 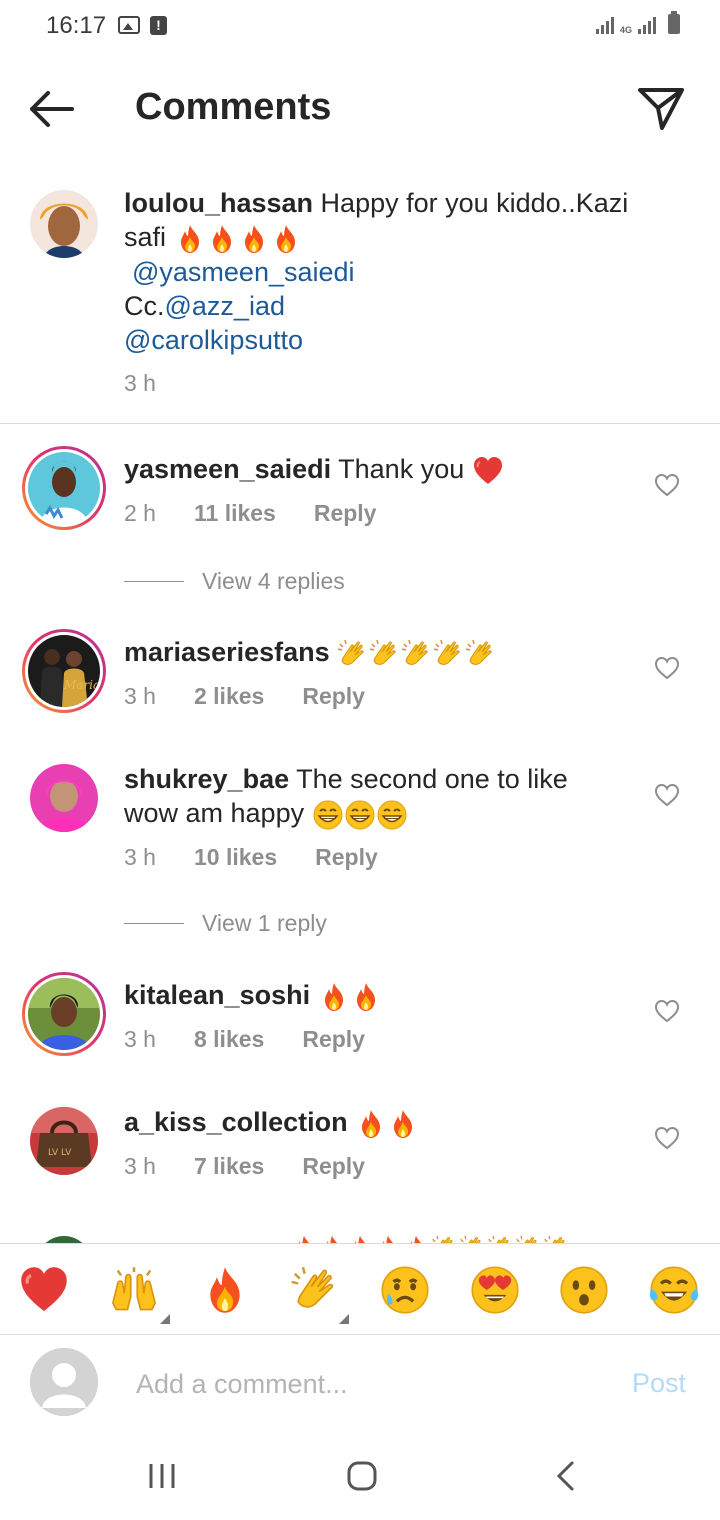 I want to click on view-replies-label: View 4 replies, so click(x=273, y=581).